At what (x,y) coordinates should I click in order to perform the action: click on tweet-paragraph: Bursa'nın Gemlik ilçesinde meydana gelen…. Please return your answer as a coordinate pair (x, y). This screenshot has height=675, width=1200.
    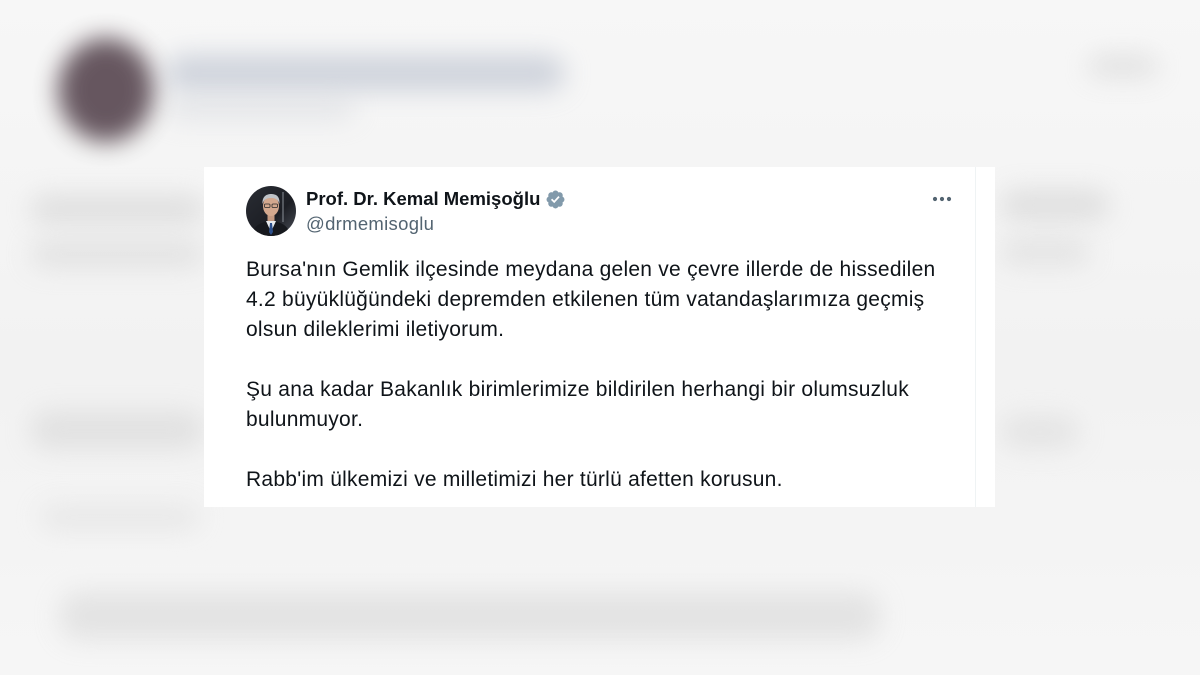
    Looking at the image, I should click on (591, 299).